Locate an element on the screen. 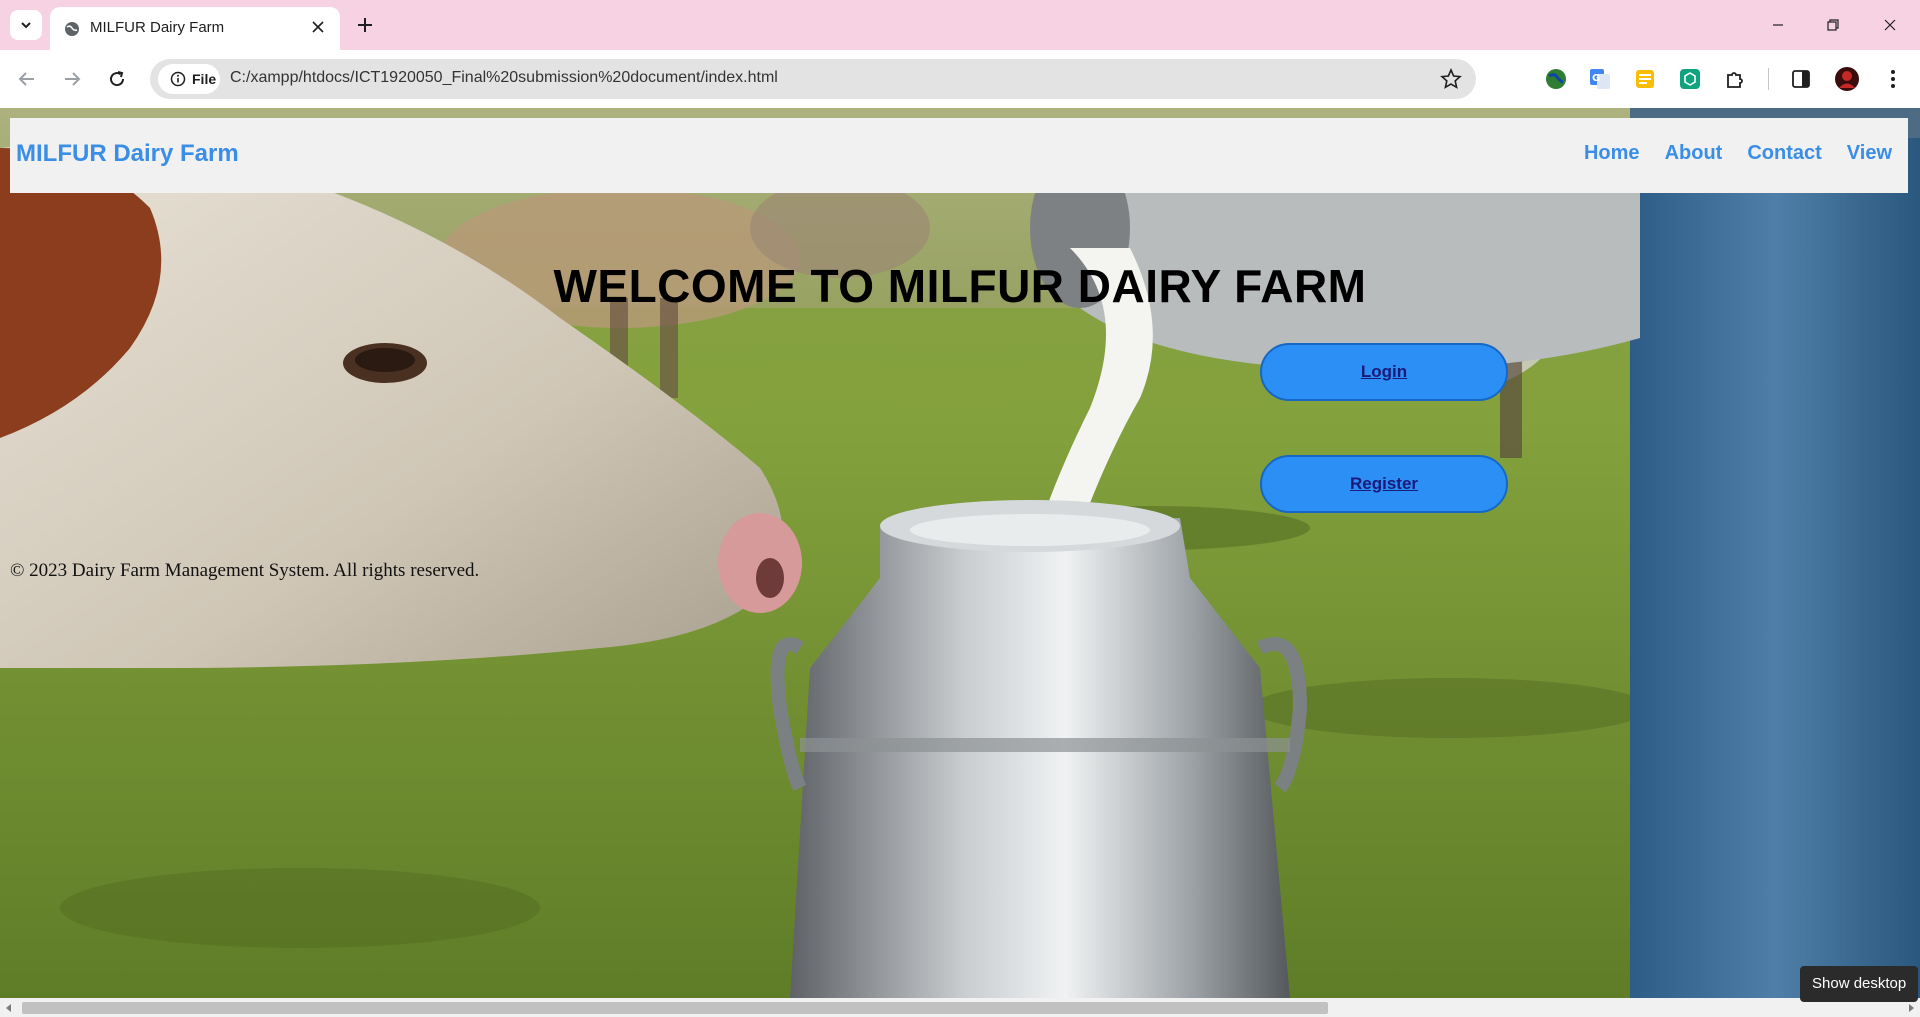 This screenshot has height=1017, width=1920. browser-menu-button is located at coordinates (1893, 79).